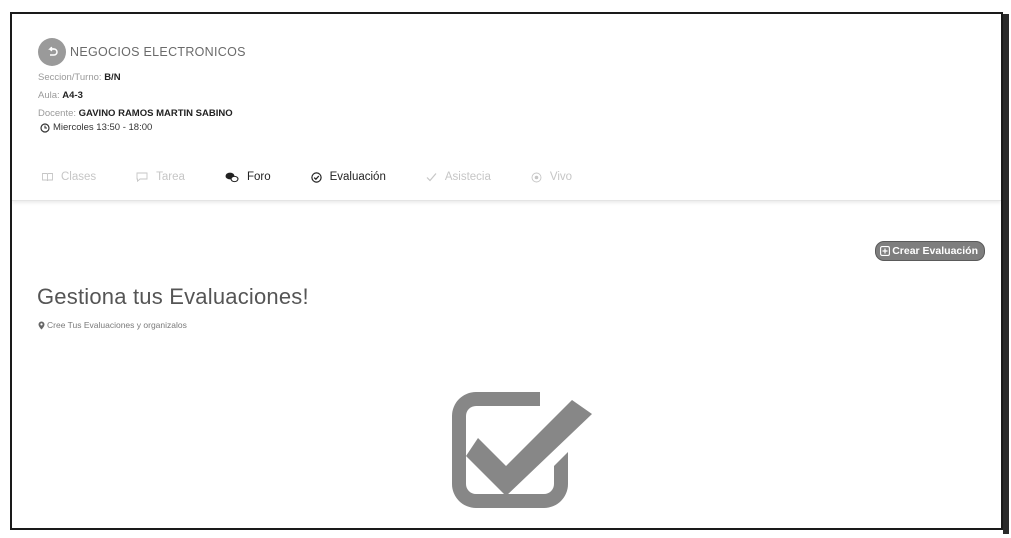 The width and height of the screenshot is (1011, 538). Describe the element at coordinates (103, 127) in the screenshot. I see `schedule-text: Miercoles 13:50 - 18:00` at that location.